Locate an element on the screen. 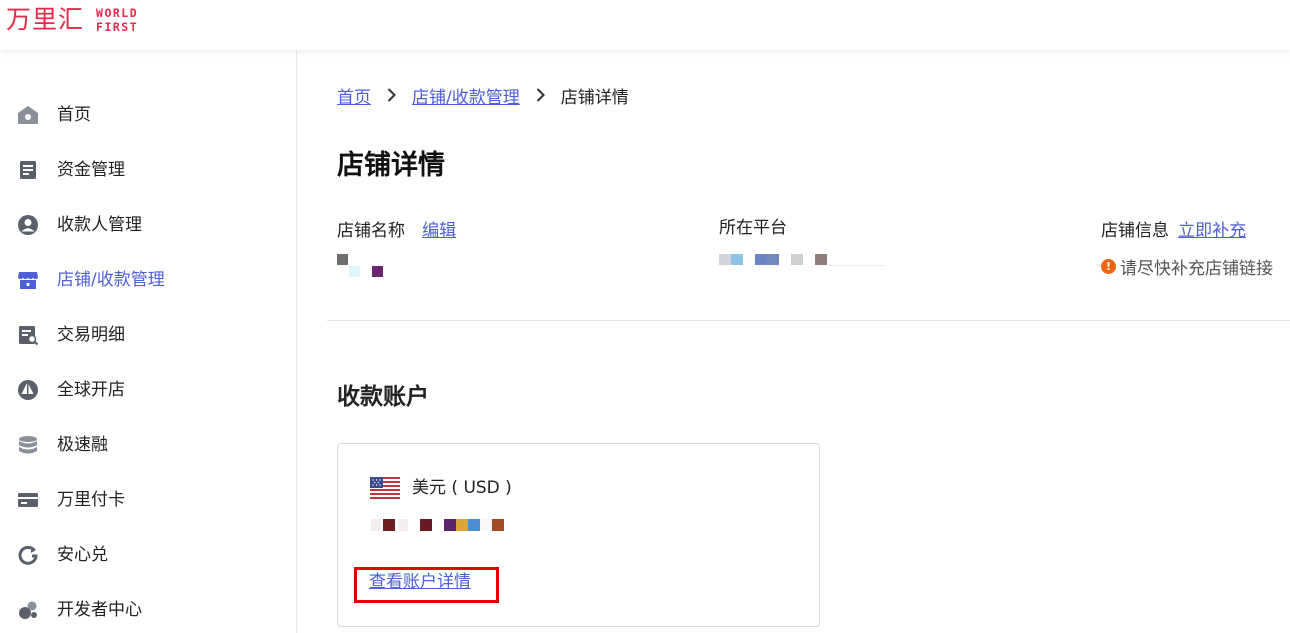 This screenshot has width=1290, height=633. view-account-details-link: 查看账户详情 is located at coordinates (420, 582).